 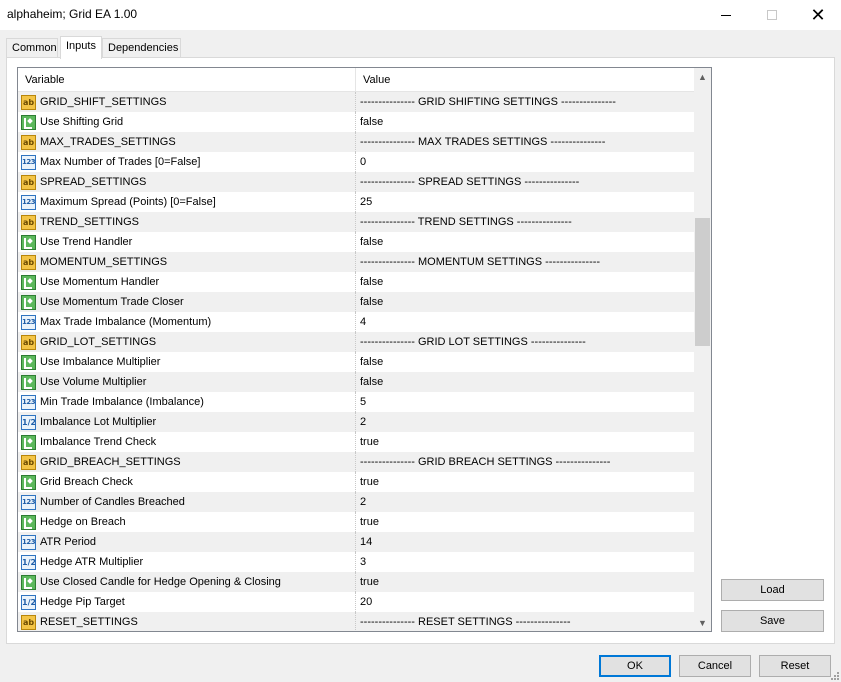 I want to click on variable-cell: Use Momentum Handler, so click(x=187, y=282).